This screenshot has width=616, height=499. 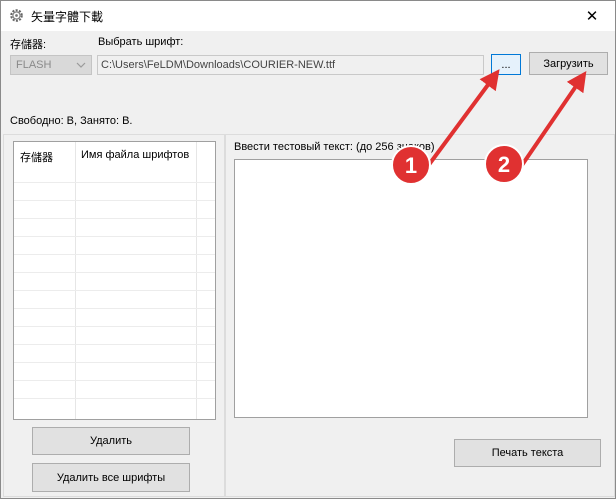 I want to click on delete-button: Удалить, so click(x=111, y=441).